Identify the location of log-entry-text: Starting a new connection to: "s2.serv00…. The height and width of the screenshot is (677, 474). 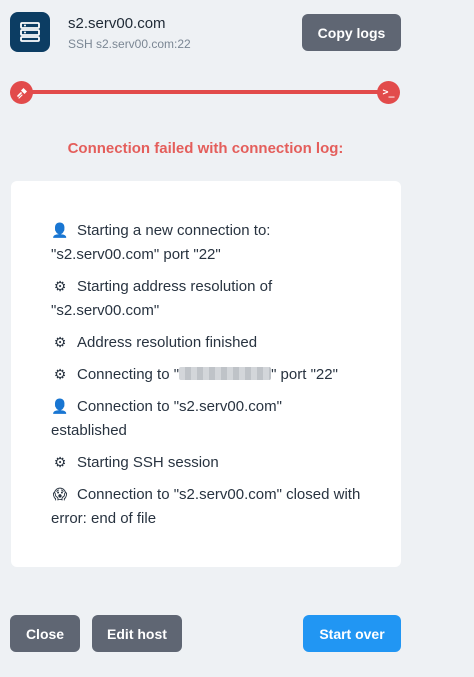
(161, 242).